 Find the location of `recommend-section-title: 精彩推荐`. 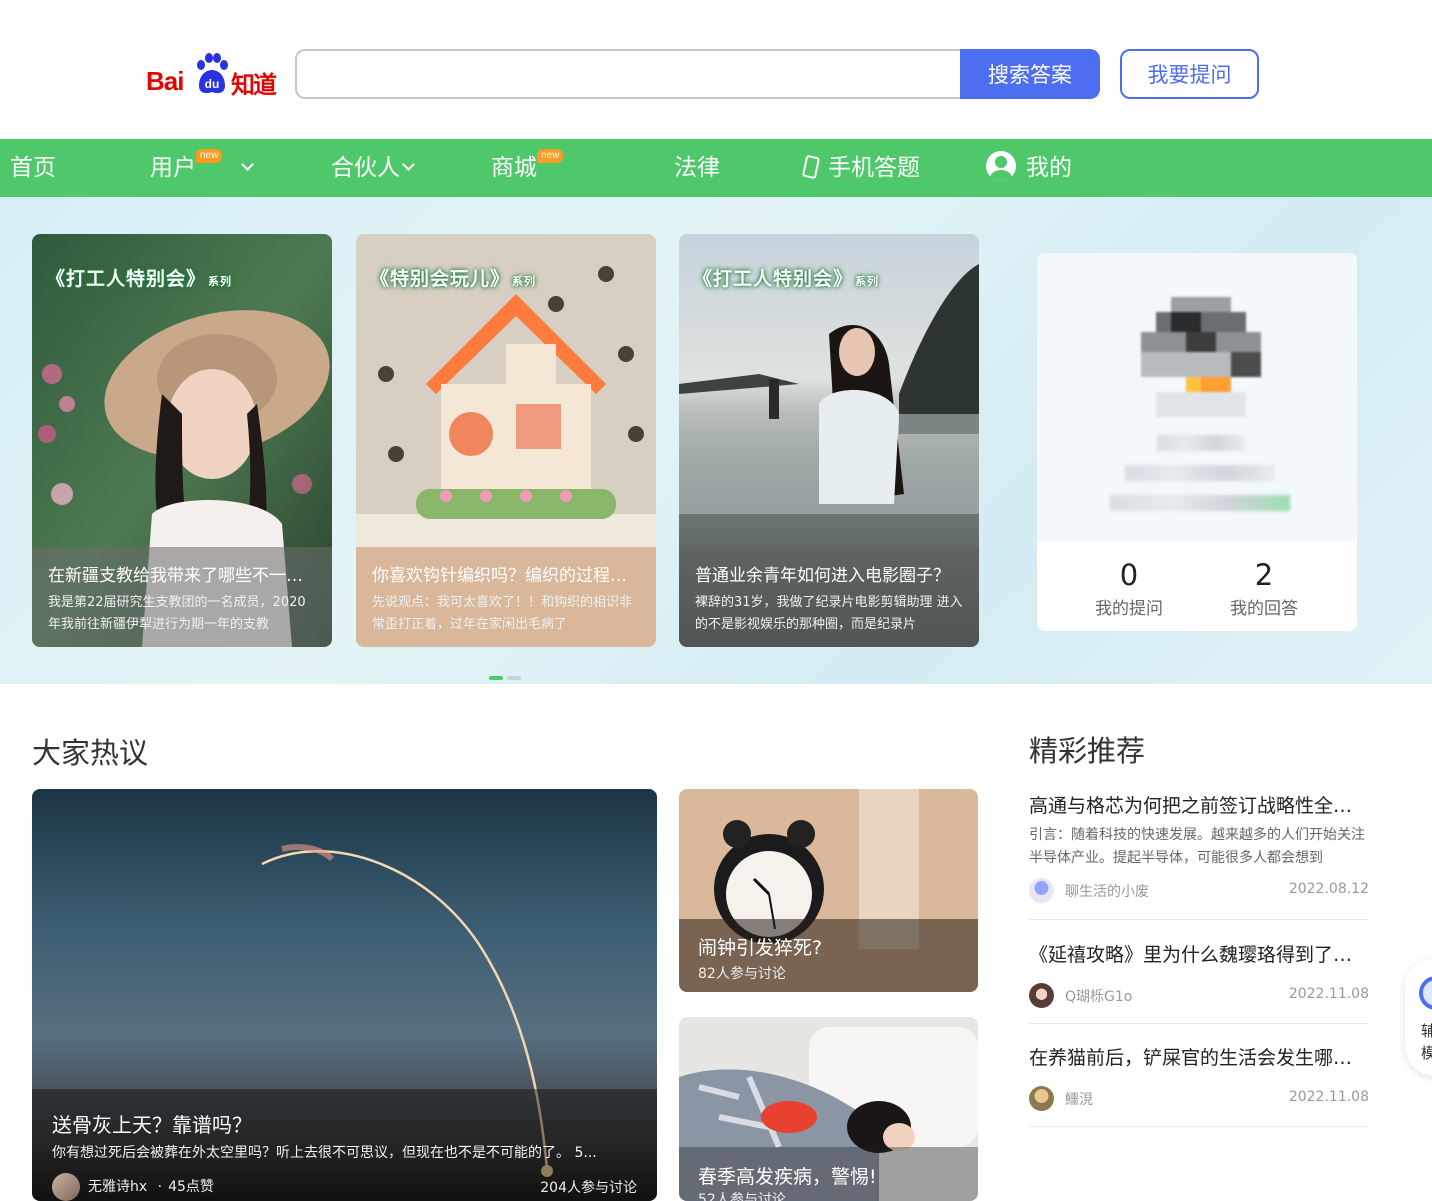

recommend-section-title: 精彩推荐 is located at coordinates (1087, 751).